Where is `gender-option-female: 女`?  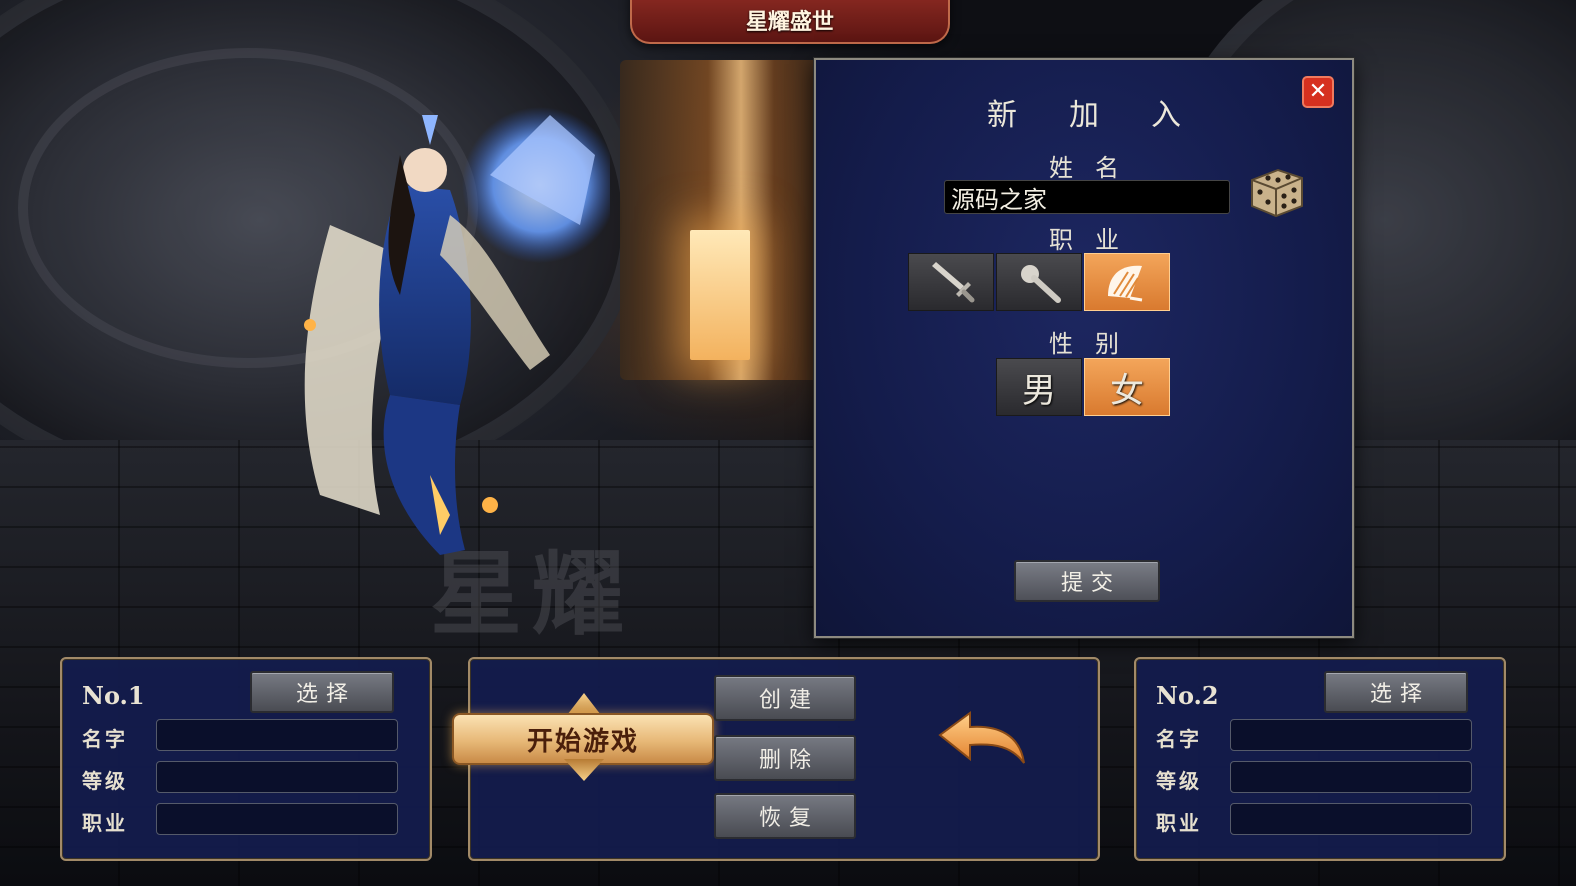
gender-option-female: 女 is located at coordinates (1127, 387).